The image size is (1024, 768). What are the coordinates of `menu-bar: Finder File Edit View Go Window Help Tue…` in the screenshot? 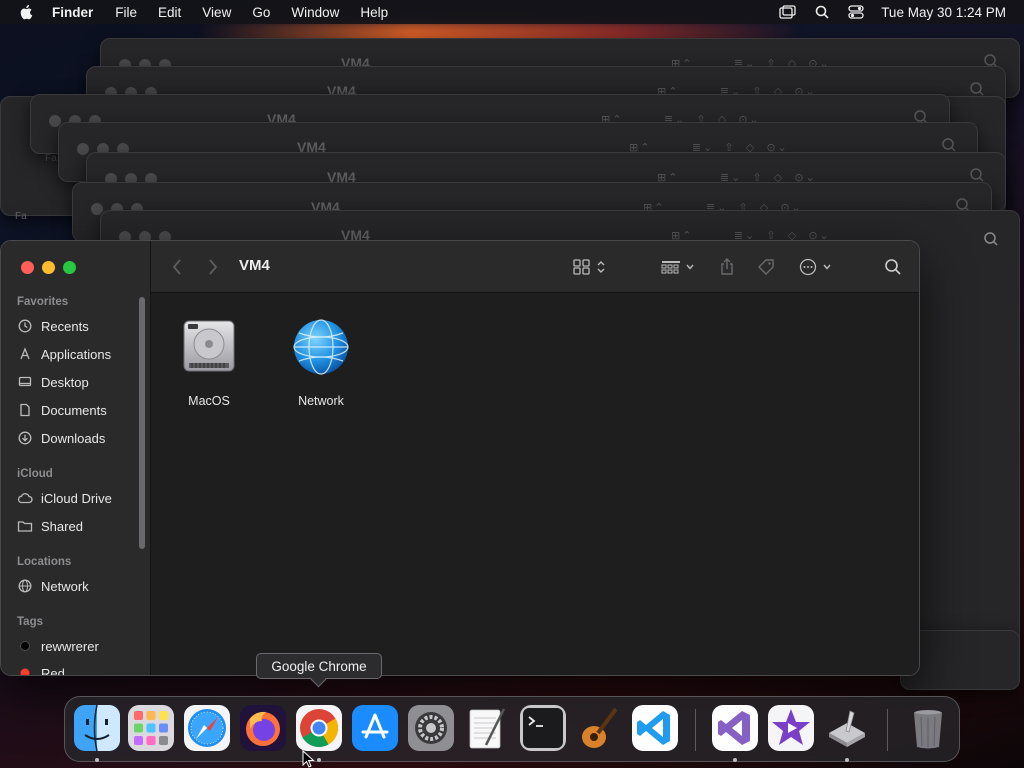 It's located at (512, 12).